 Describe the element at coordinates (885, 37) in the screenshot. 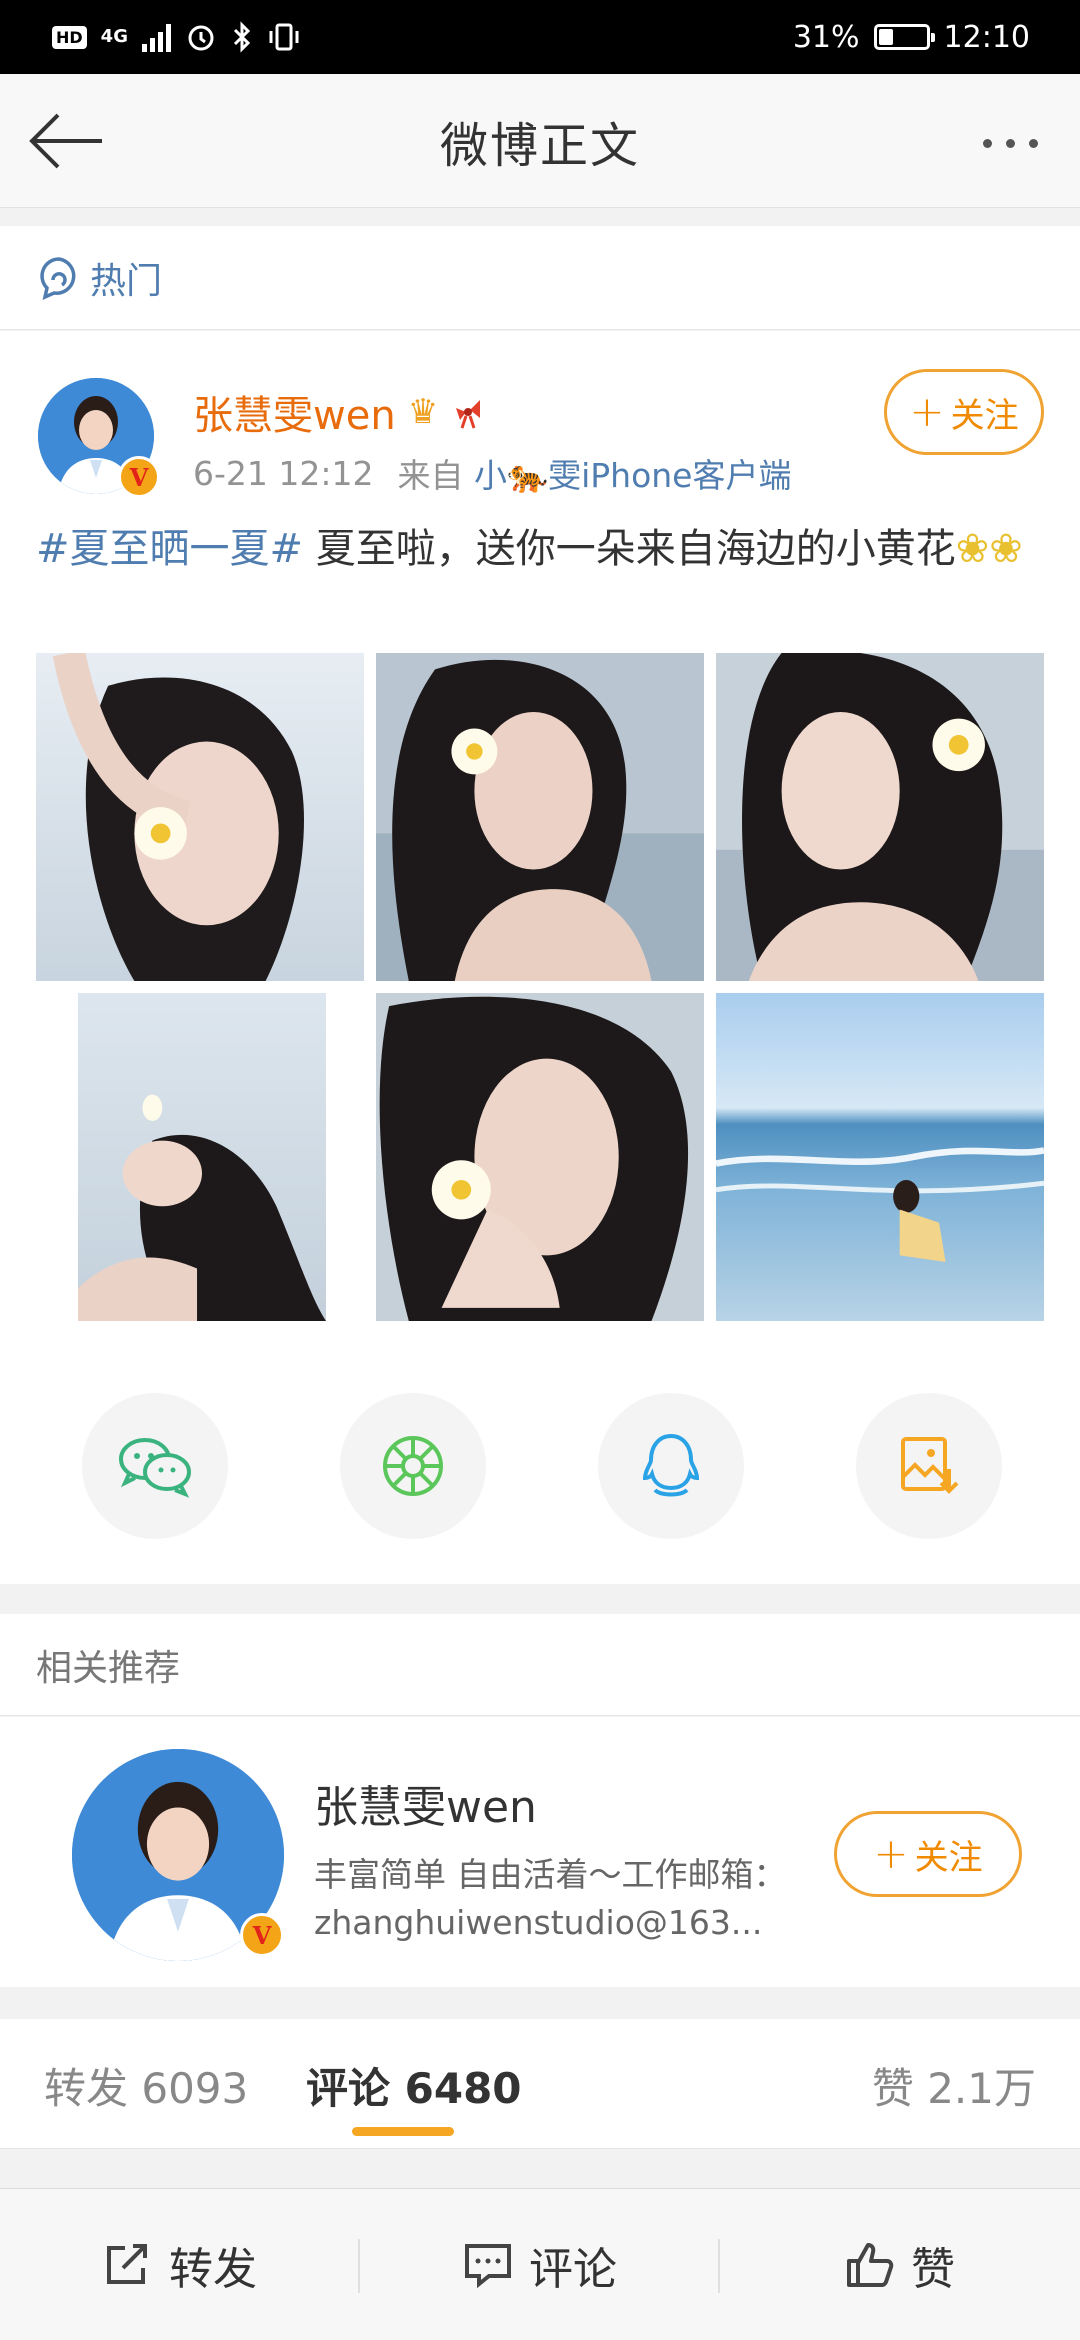

I see `battery-fill` at that location.